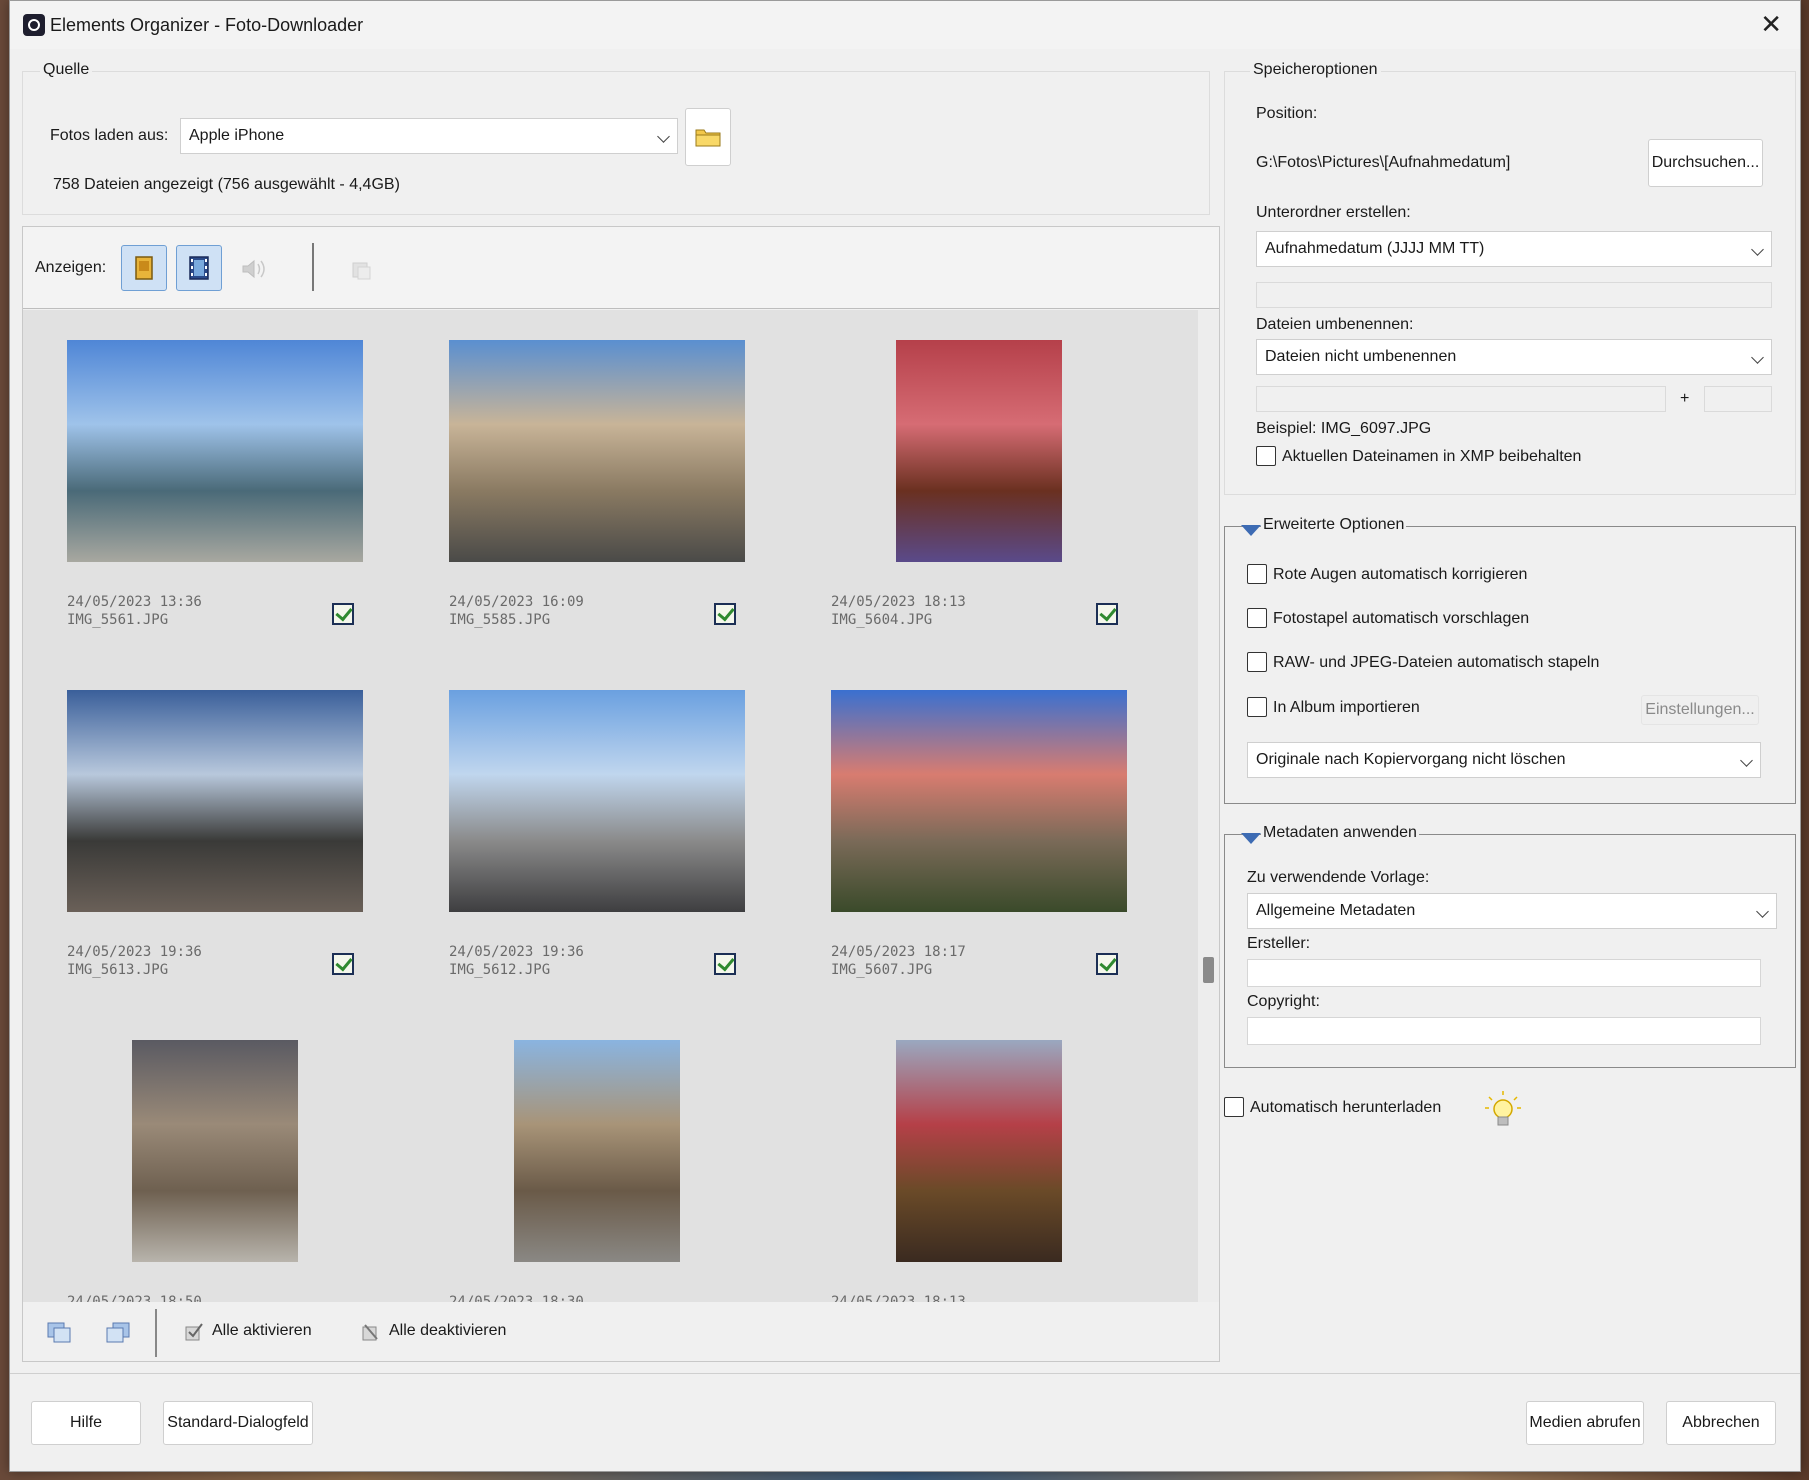  What do you see at coordinates (1338, 877) in the screenshot?
I see `template-label: Zu verwendende Vorlage:` at bounding box center [1338, 877].